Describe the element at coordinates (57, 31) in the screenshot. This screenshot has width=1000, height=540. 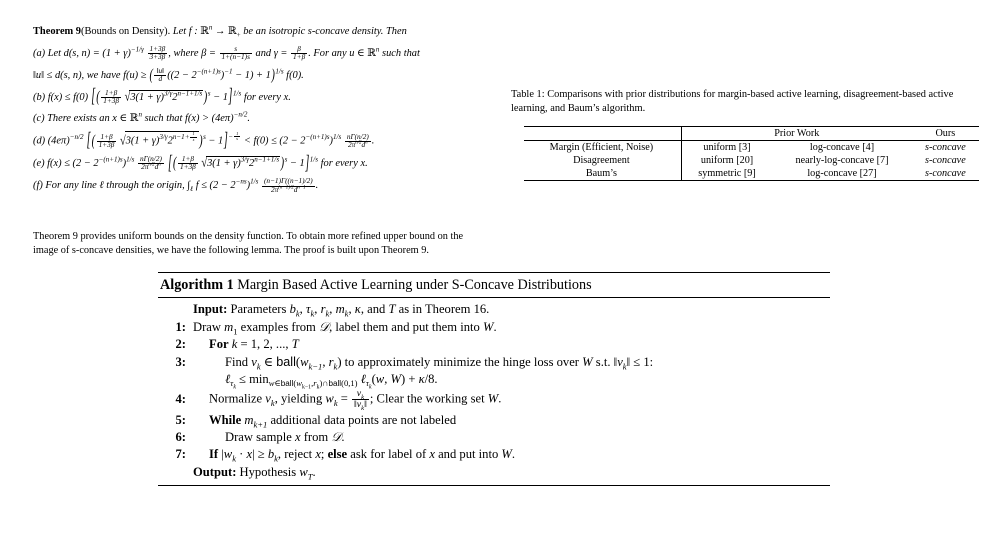
I see `theorem-label: Theorem 9` at that location.